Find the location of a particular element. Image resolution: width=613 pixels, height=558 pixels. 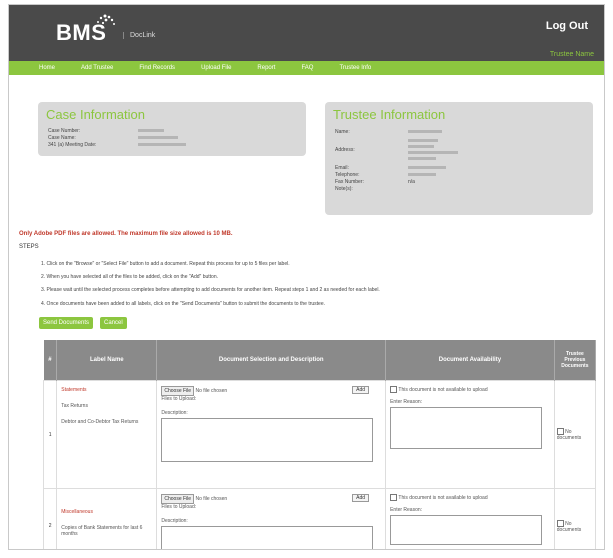

row-number: 1 is located at coordinates (50, 434).